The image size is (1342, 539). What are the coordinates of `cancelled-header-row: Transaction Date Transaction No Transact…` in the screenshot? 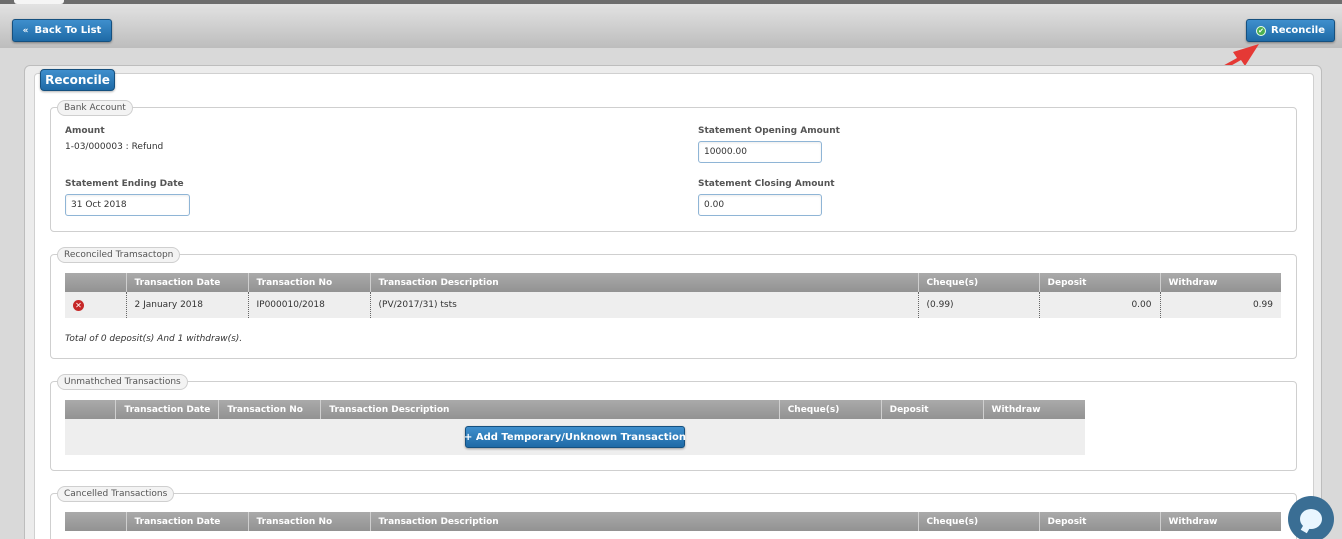 It's located at (673, 521).